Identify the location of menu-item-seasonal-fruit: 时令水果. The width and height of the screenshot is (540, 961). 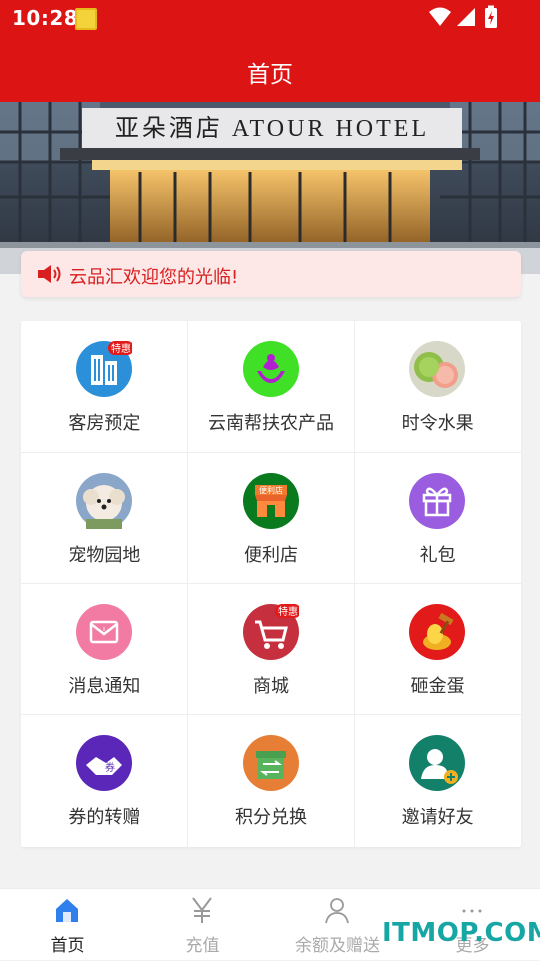
(437, 387).